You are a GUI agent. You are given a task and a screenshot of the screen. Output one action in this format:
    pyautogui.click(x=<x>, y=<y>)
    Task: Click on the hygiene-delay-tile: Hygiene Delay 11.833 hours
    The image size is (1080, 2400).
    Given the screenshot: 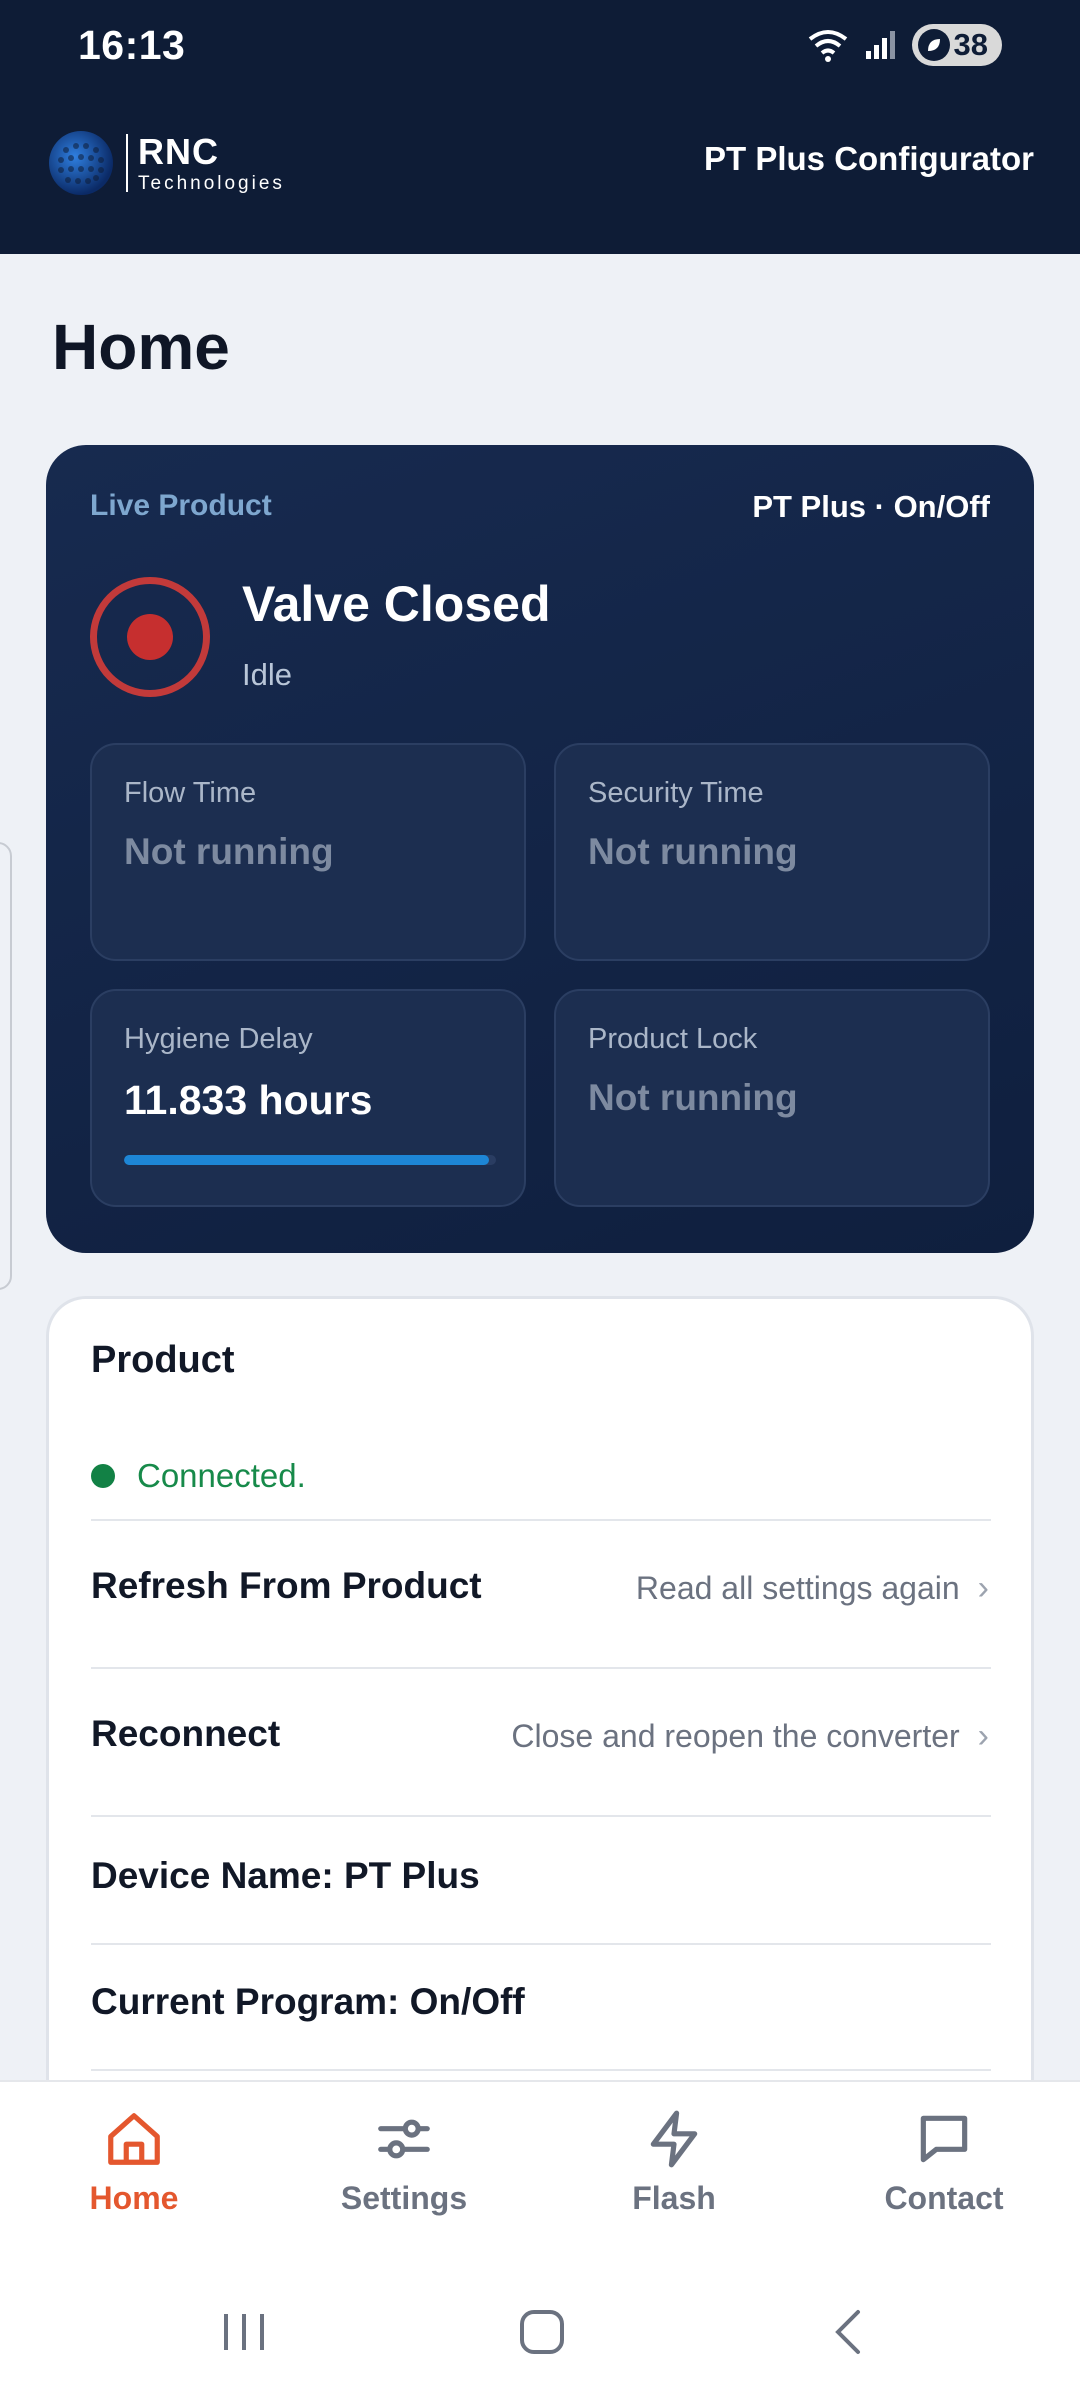 What is the action you would take?
    pyautogui.click(x=308, y=1098)
    